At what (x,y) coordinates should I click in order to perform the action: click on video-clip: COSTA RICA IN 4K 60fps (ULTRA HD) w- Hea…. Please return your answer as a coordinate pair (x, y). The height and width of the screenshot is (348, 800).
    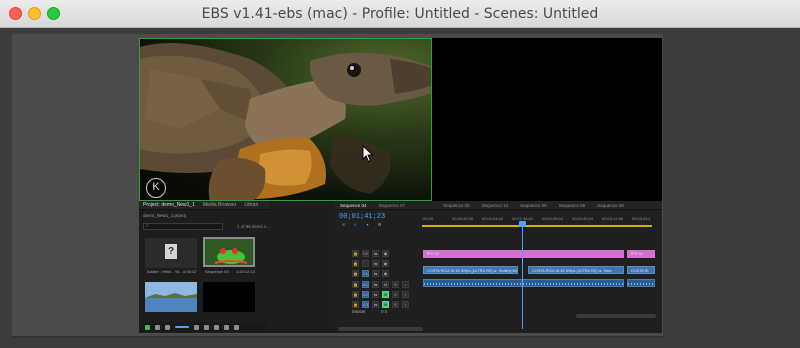
    Looking at the image, I should click on (470, 270).